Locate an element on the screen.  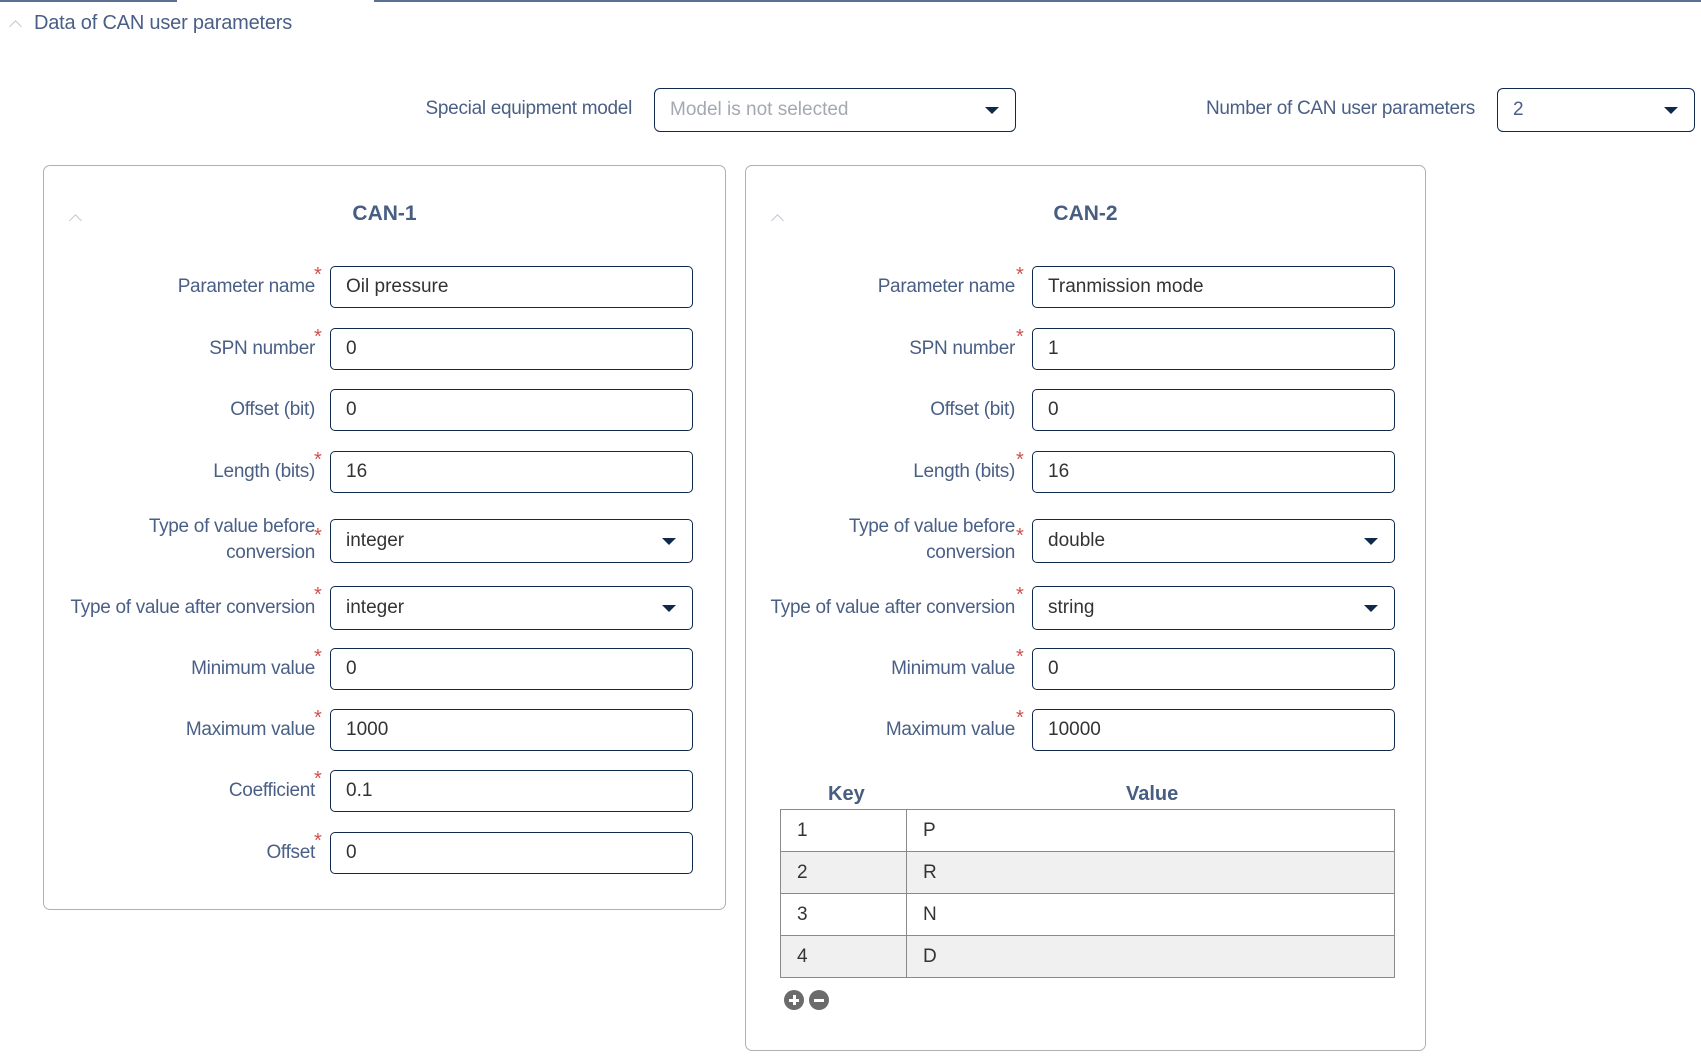
table-row: 4D is located at coordinates (1087, 956).